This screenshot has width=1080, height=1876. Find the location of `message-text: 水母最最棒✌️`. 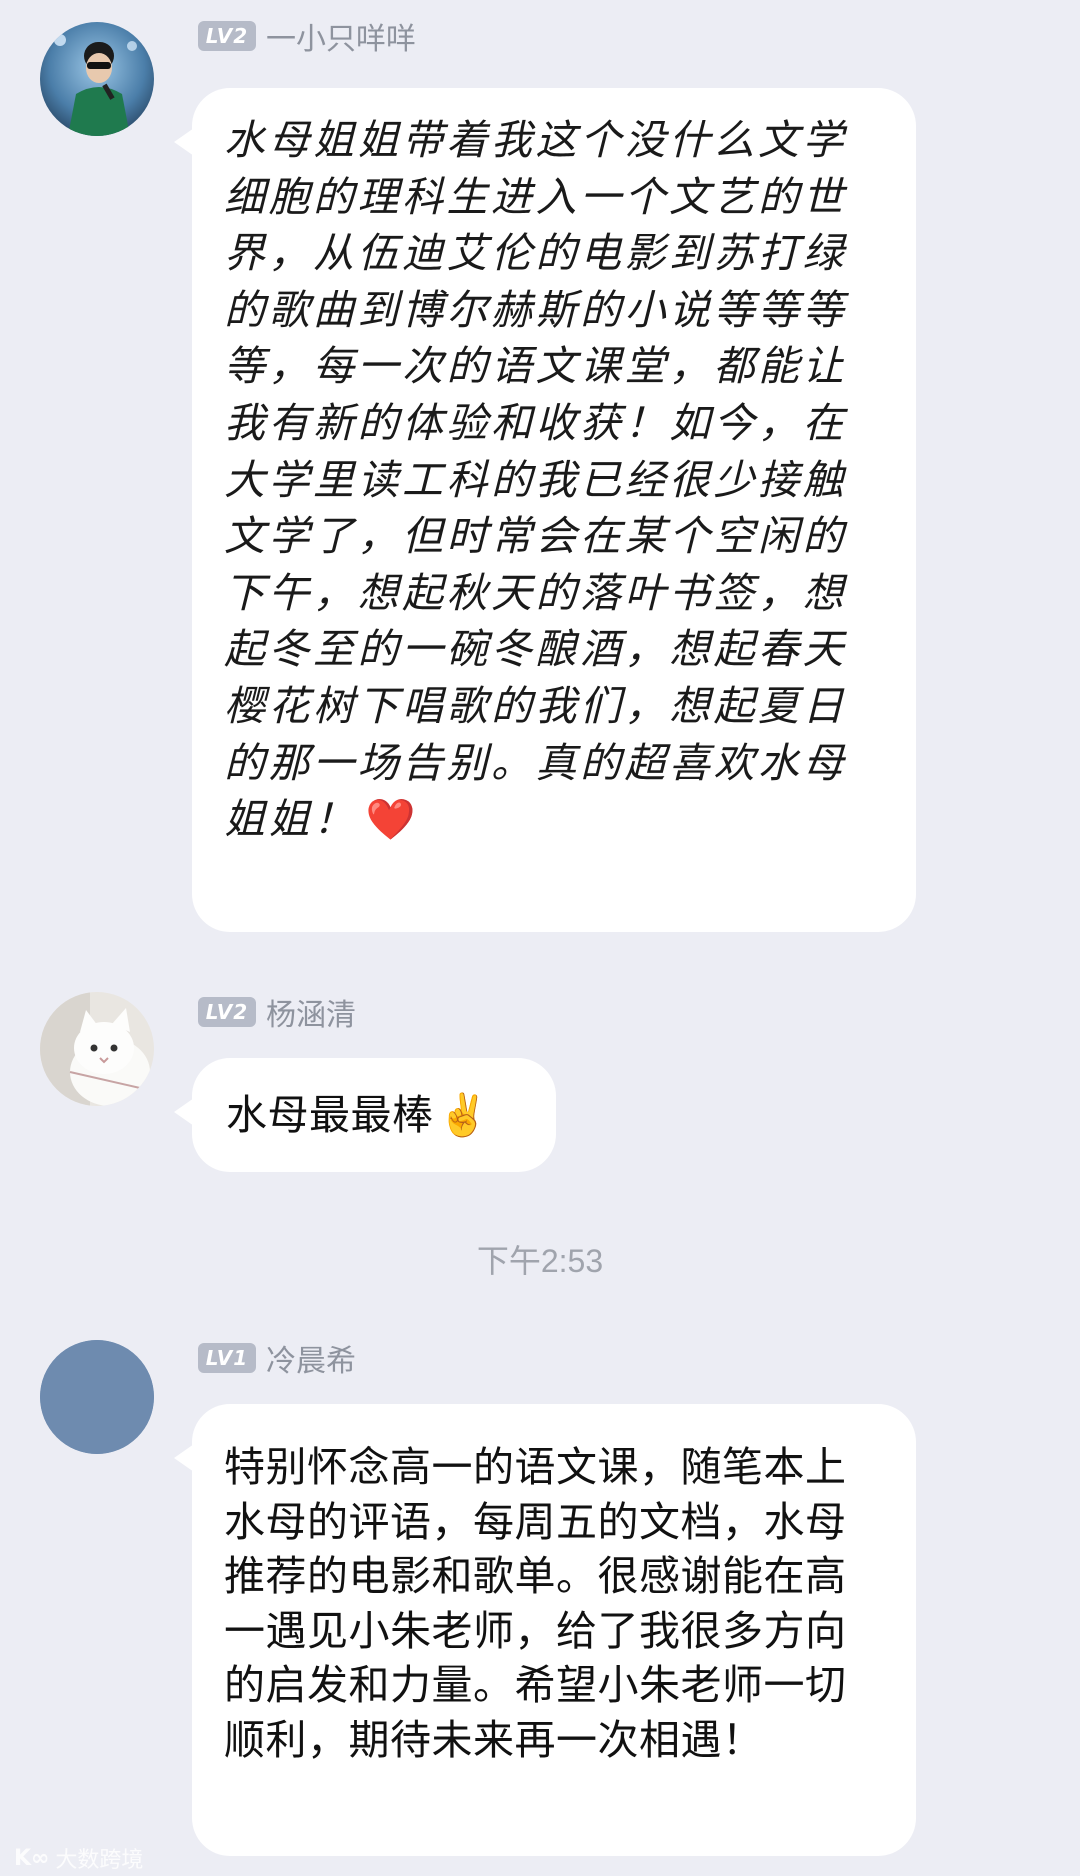

message-text: 水母最最棒✌️ is located at coordinates (357, 1115).